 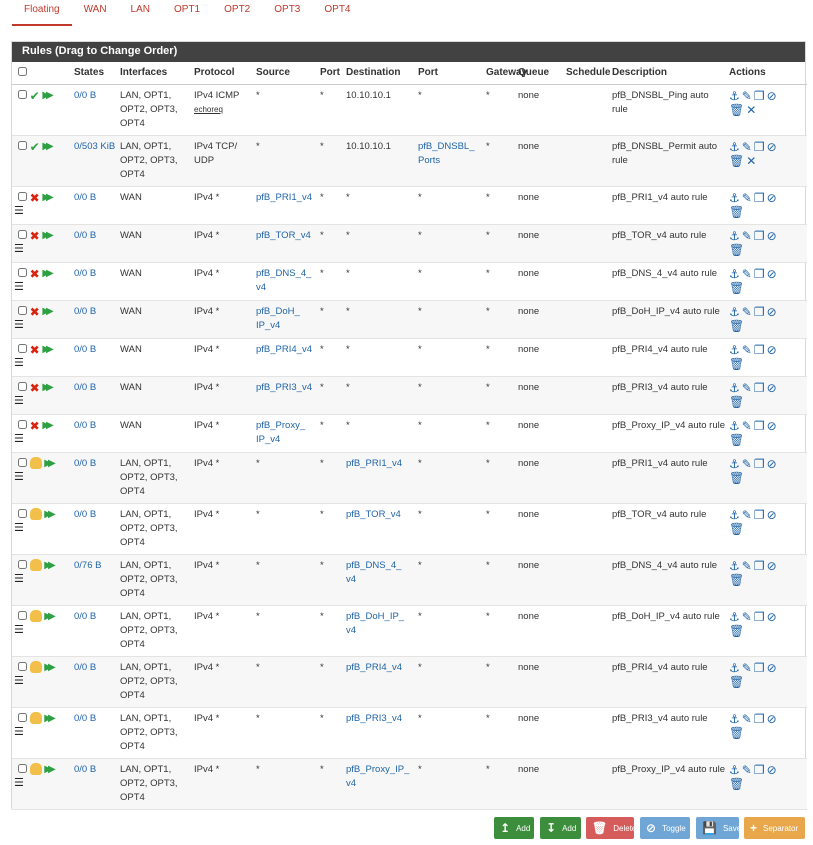 What do you see at coordinates (560, 828) in the screenshot?
I see `add-button: ↧ Add` at bounding box center [560, 828].